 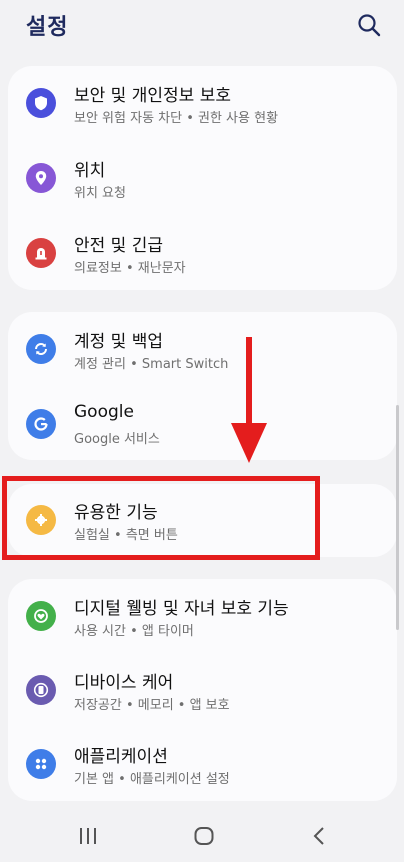 I want to click on settings-item-subtitle: 위치 요청, so click(x=100, y=193).